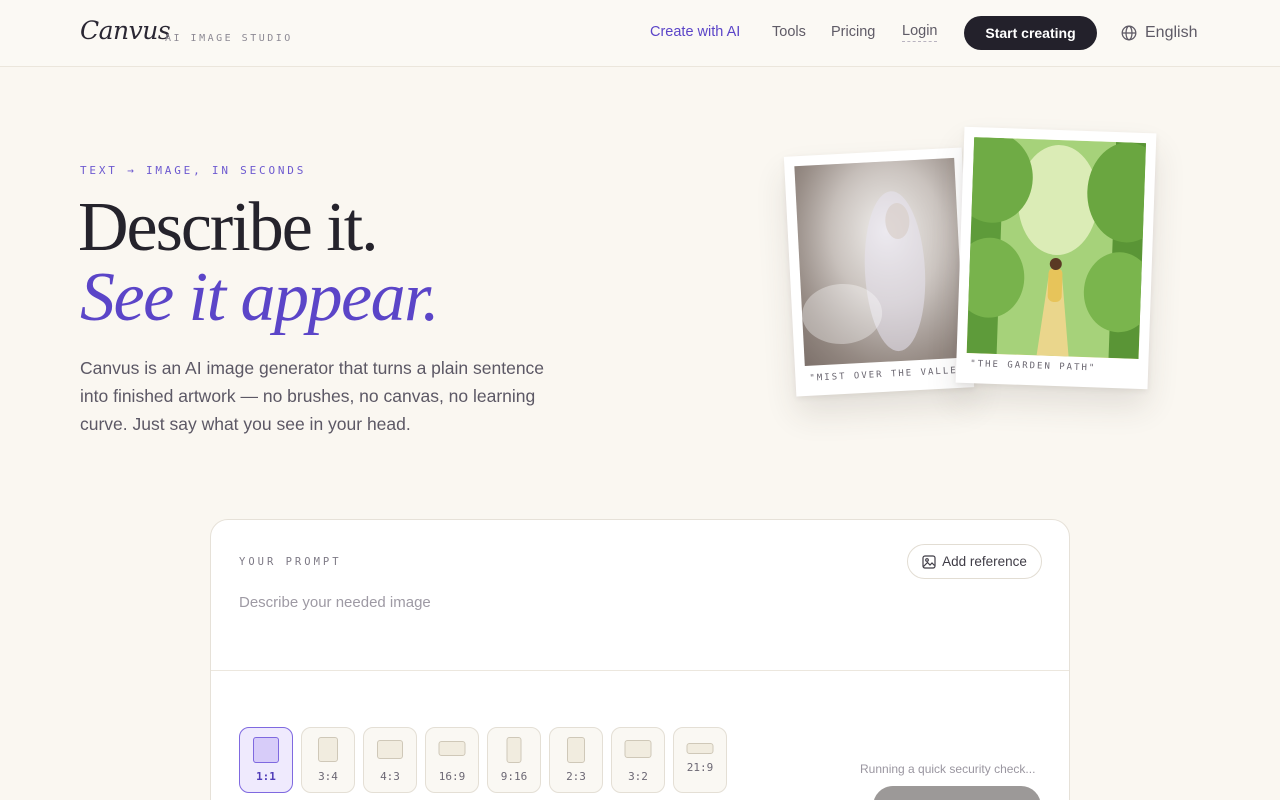 The width and height of the screenshot is (1280, 800). What do you see at coordinates (390, 760) in the screenshot?
I see `aspect-ratio-4-3: 4:3` at bounding box center [390, 760].